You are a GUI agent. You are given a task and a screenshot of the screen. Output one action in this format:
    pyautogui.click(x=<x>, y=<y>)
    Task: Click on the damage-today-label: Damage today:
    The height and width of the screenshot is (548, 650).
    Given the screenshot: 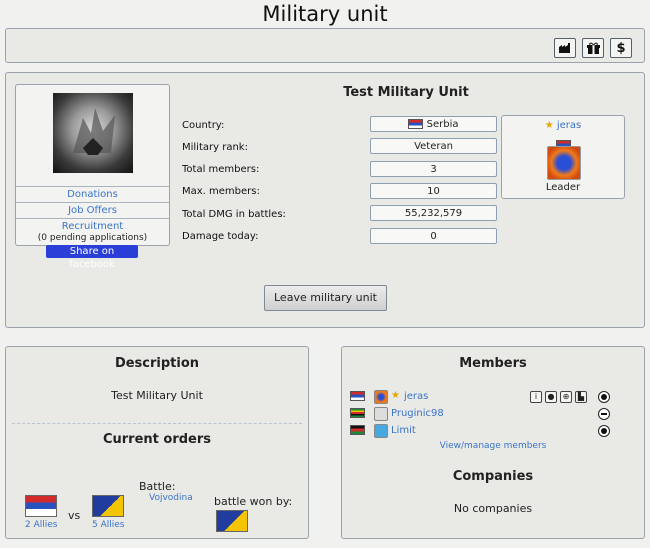 What is the action you would take?
    pyautogui.click(x=220, y=236)
    